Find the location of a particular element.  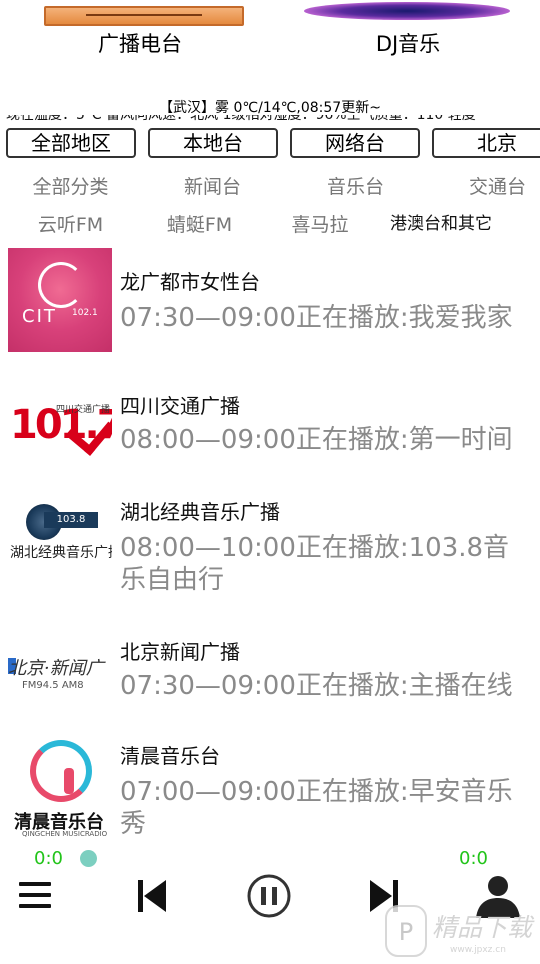

dj-banner-image is located at coordinates (407, 11).